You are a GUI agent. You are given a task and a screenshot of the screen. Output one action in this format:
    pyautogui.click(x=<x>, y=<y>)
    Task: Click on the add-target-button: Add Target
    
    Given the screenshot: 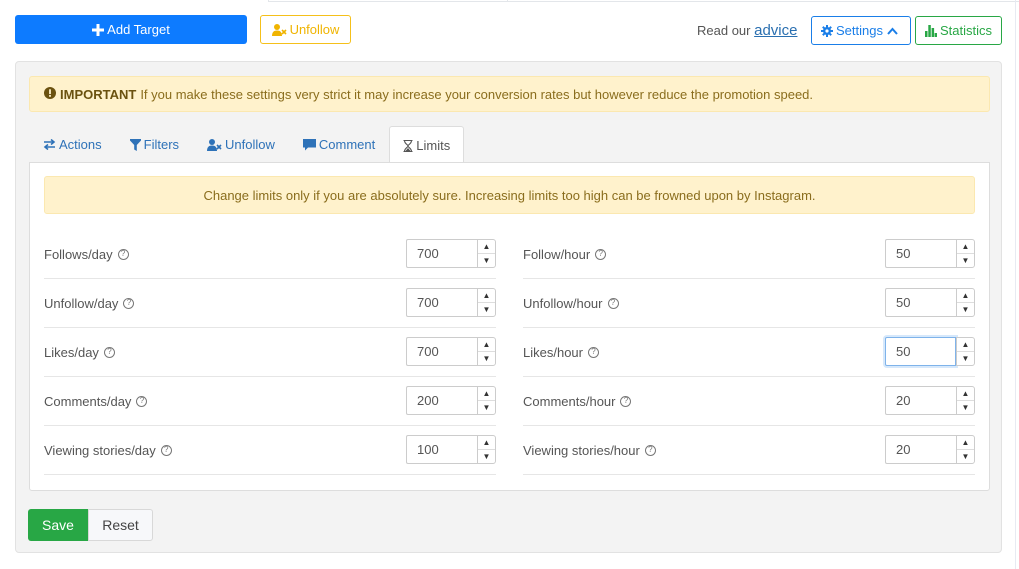 What is the action you would take?
    pyautogui.click(x=131, y=29)
    